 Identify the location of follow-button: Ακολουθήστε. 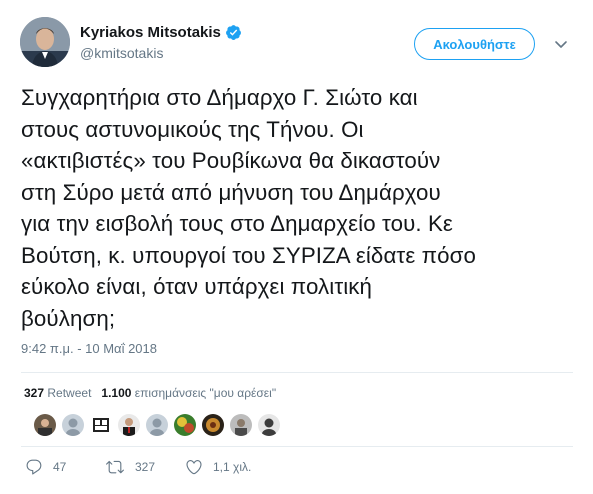
(474, 44).